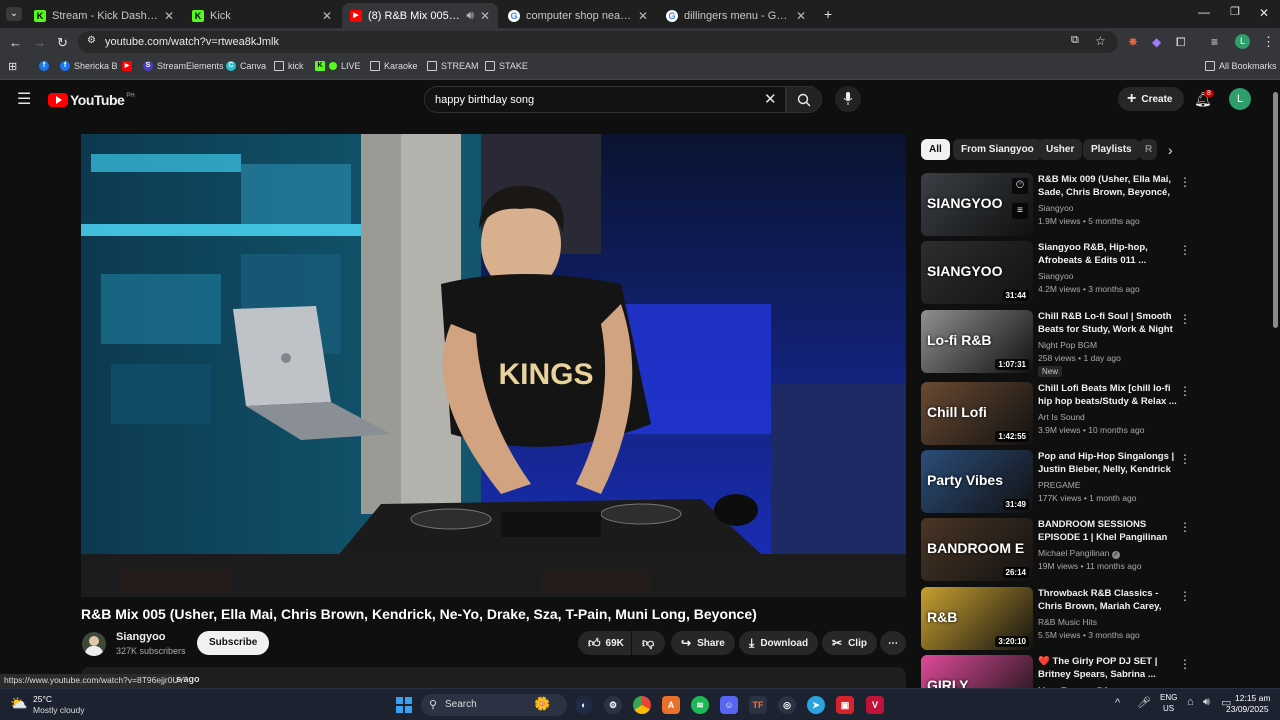  I want to click on scrollbar-thumb, so click(1275, 210).